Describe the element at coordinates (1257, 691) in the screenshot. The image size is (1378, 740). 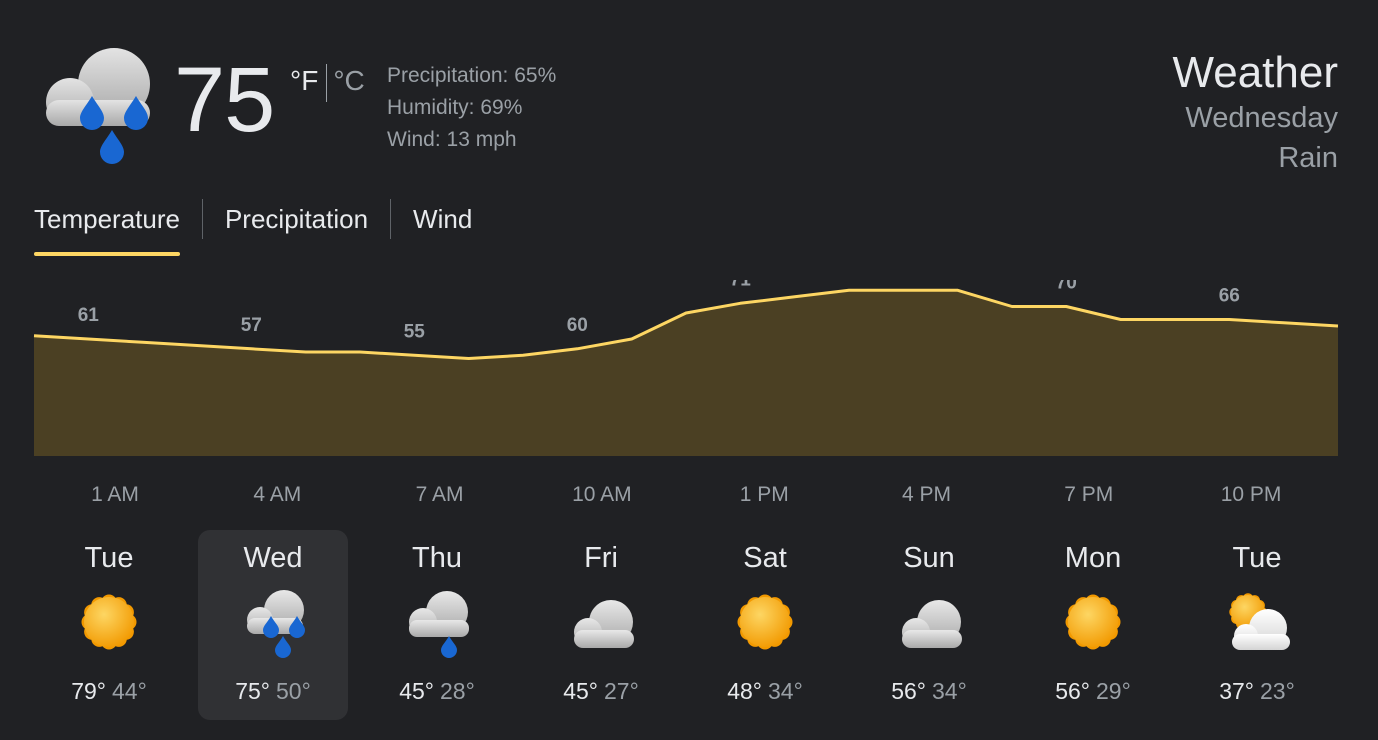
I see `forecast-temps: 37° 23°` at that location.